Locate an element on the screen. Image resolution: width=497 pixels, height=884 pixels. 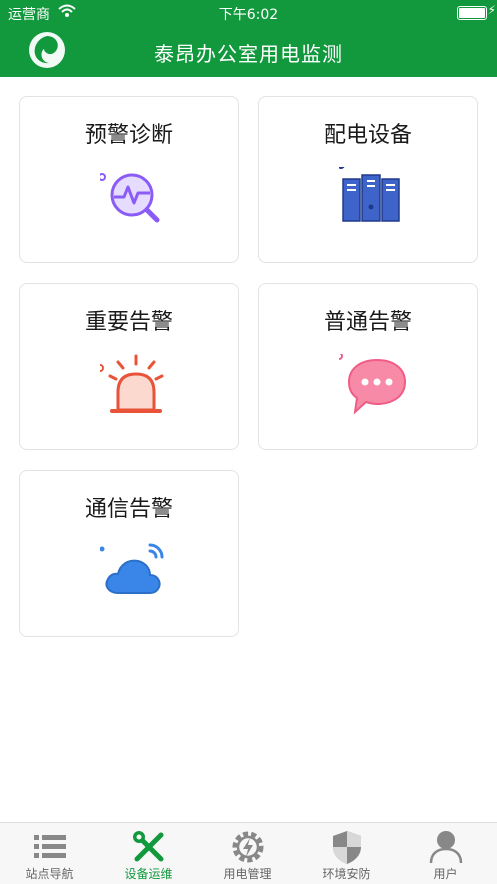
card-label: 配电设备 is located at coordinates (367, 135).